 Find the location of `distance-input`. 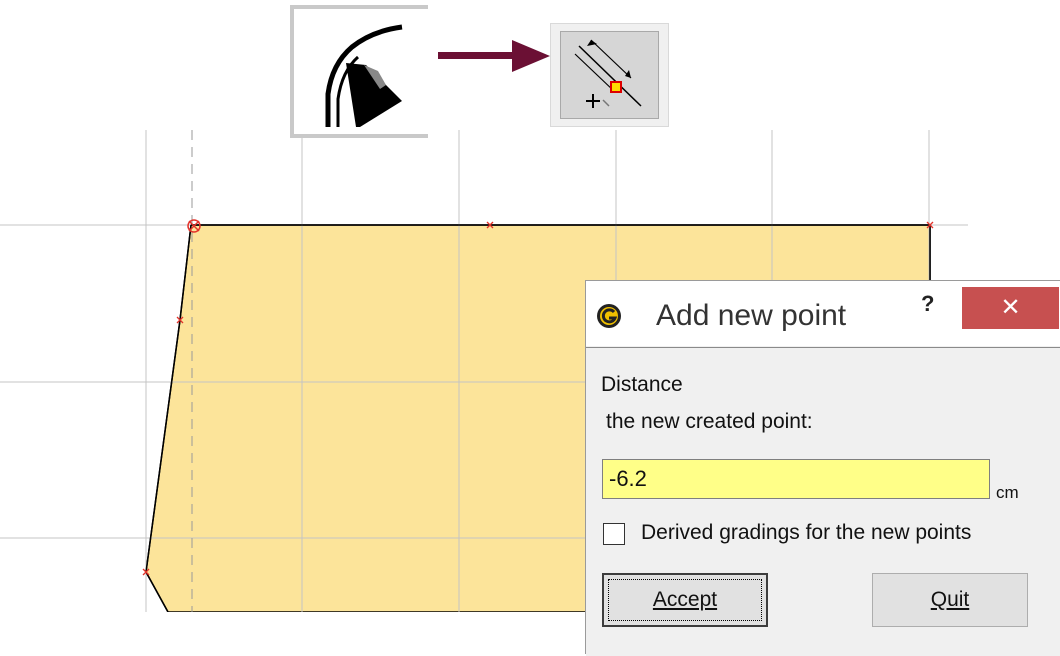

distance-input is located at coordinates (796, 479).